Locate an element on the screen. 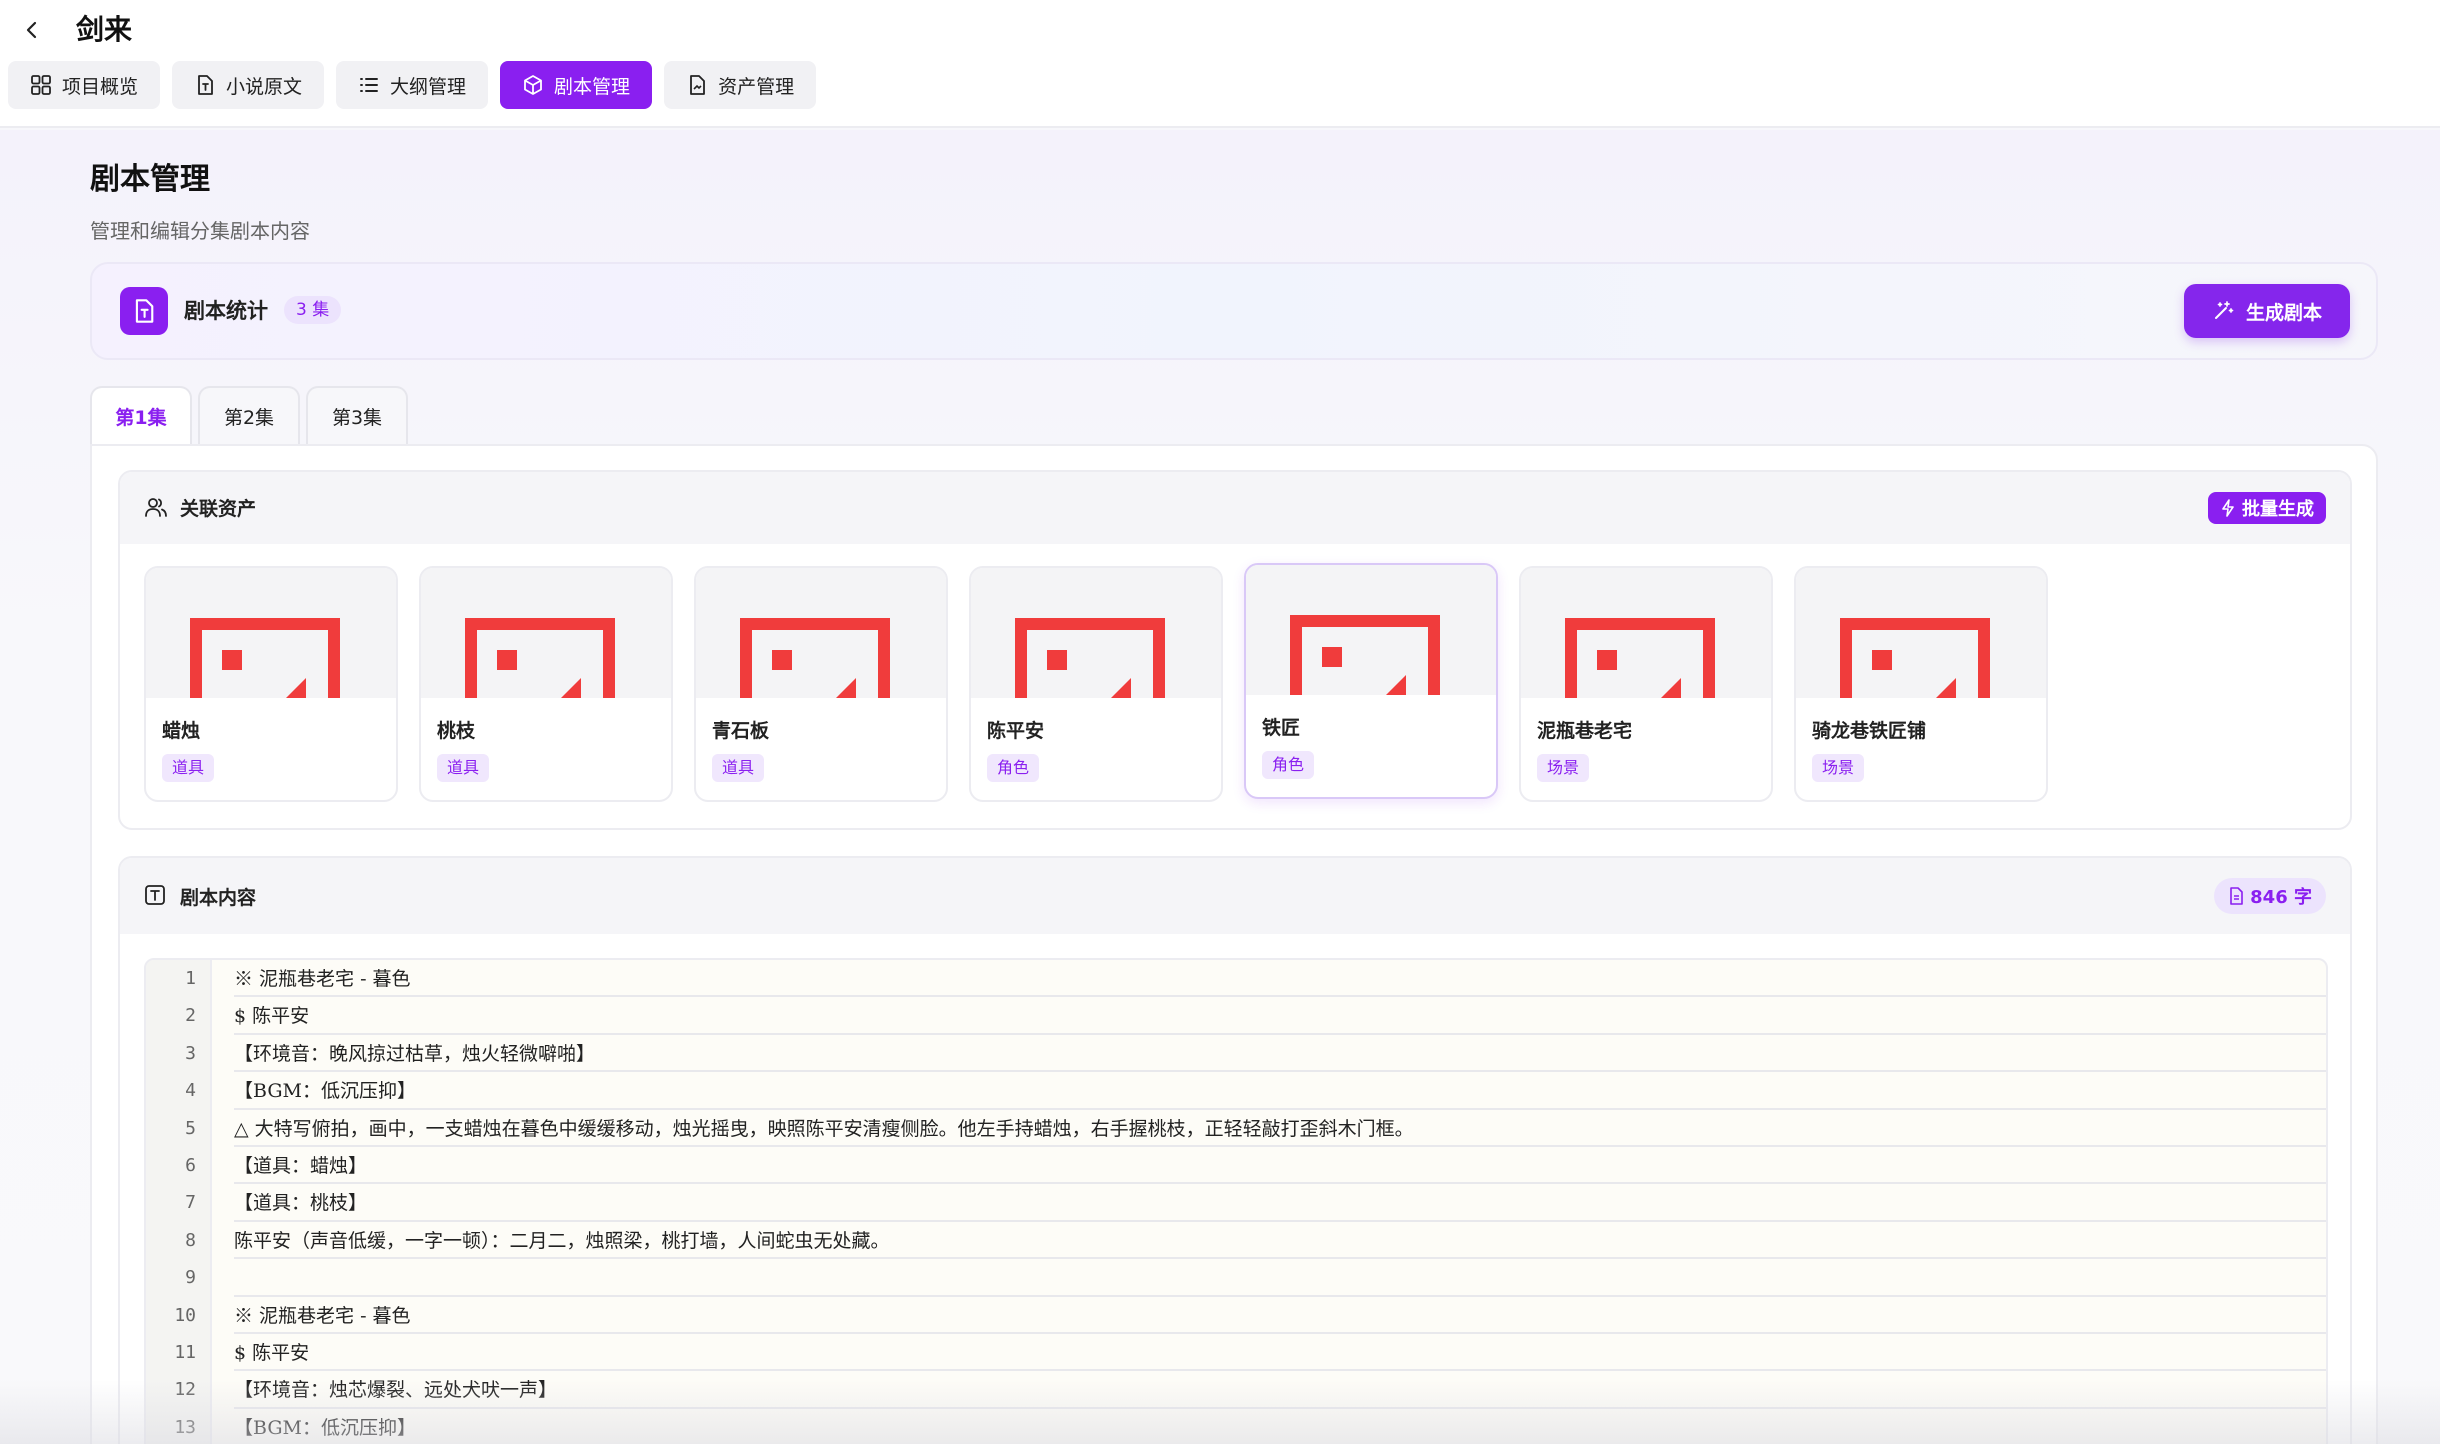 This screenshot has height=1444, width=2440. code-line: 3 【环境音：晚风掠过枯草，烛火轻微噼啪】 is located at coordinates (1236, 1054).